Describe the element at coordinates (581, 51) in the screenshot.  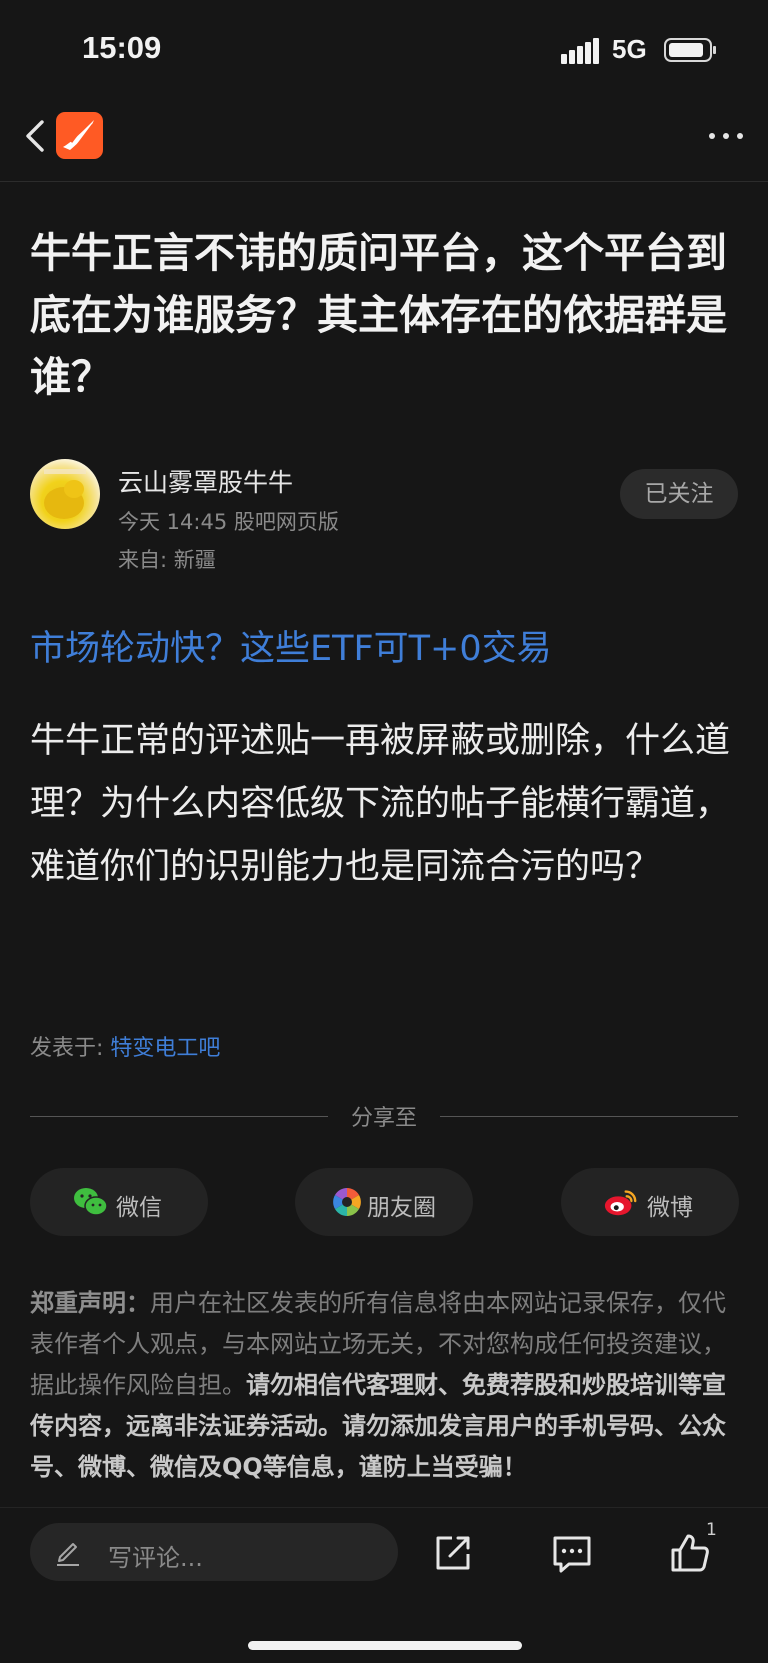
I see `signal-icon` at that location.